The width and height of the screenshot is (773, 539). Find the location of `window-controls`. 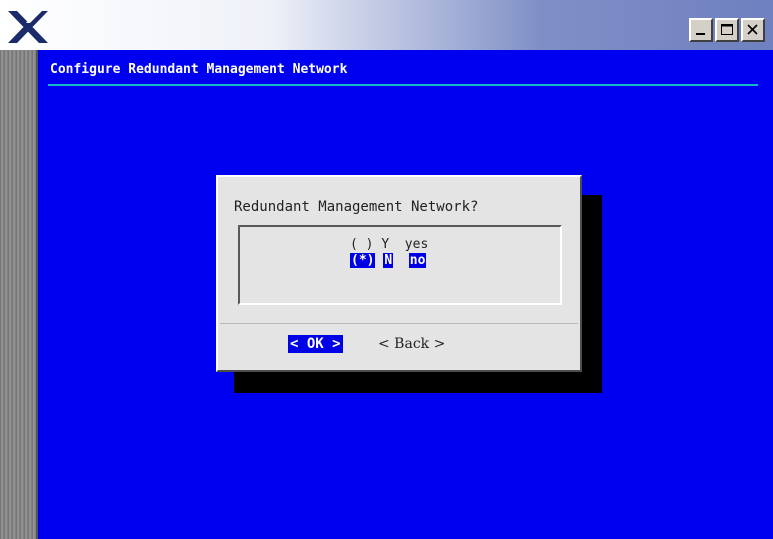

window-controls is located at coordinates (727, 30).